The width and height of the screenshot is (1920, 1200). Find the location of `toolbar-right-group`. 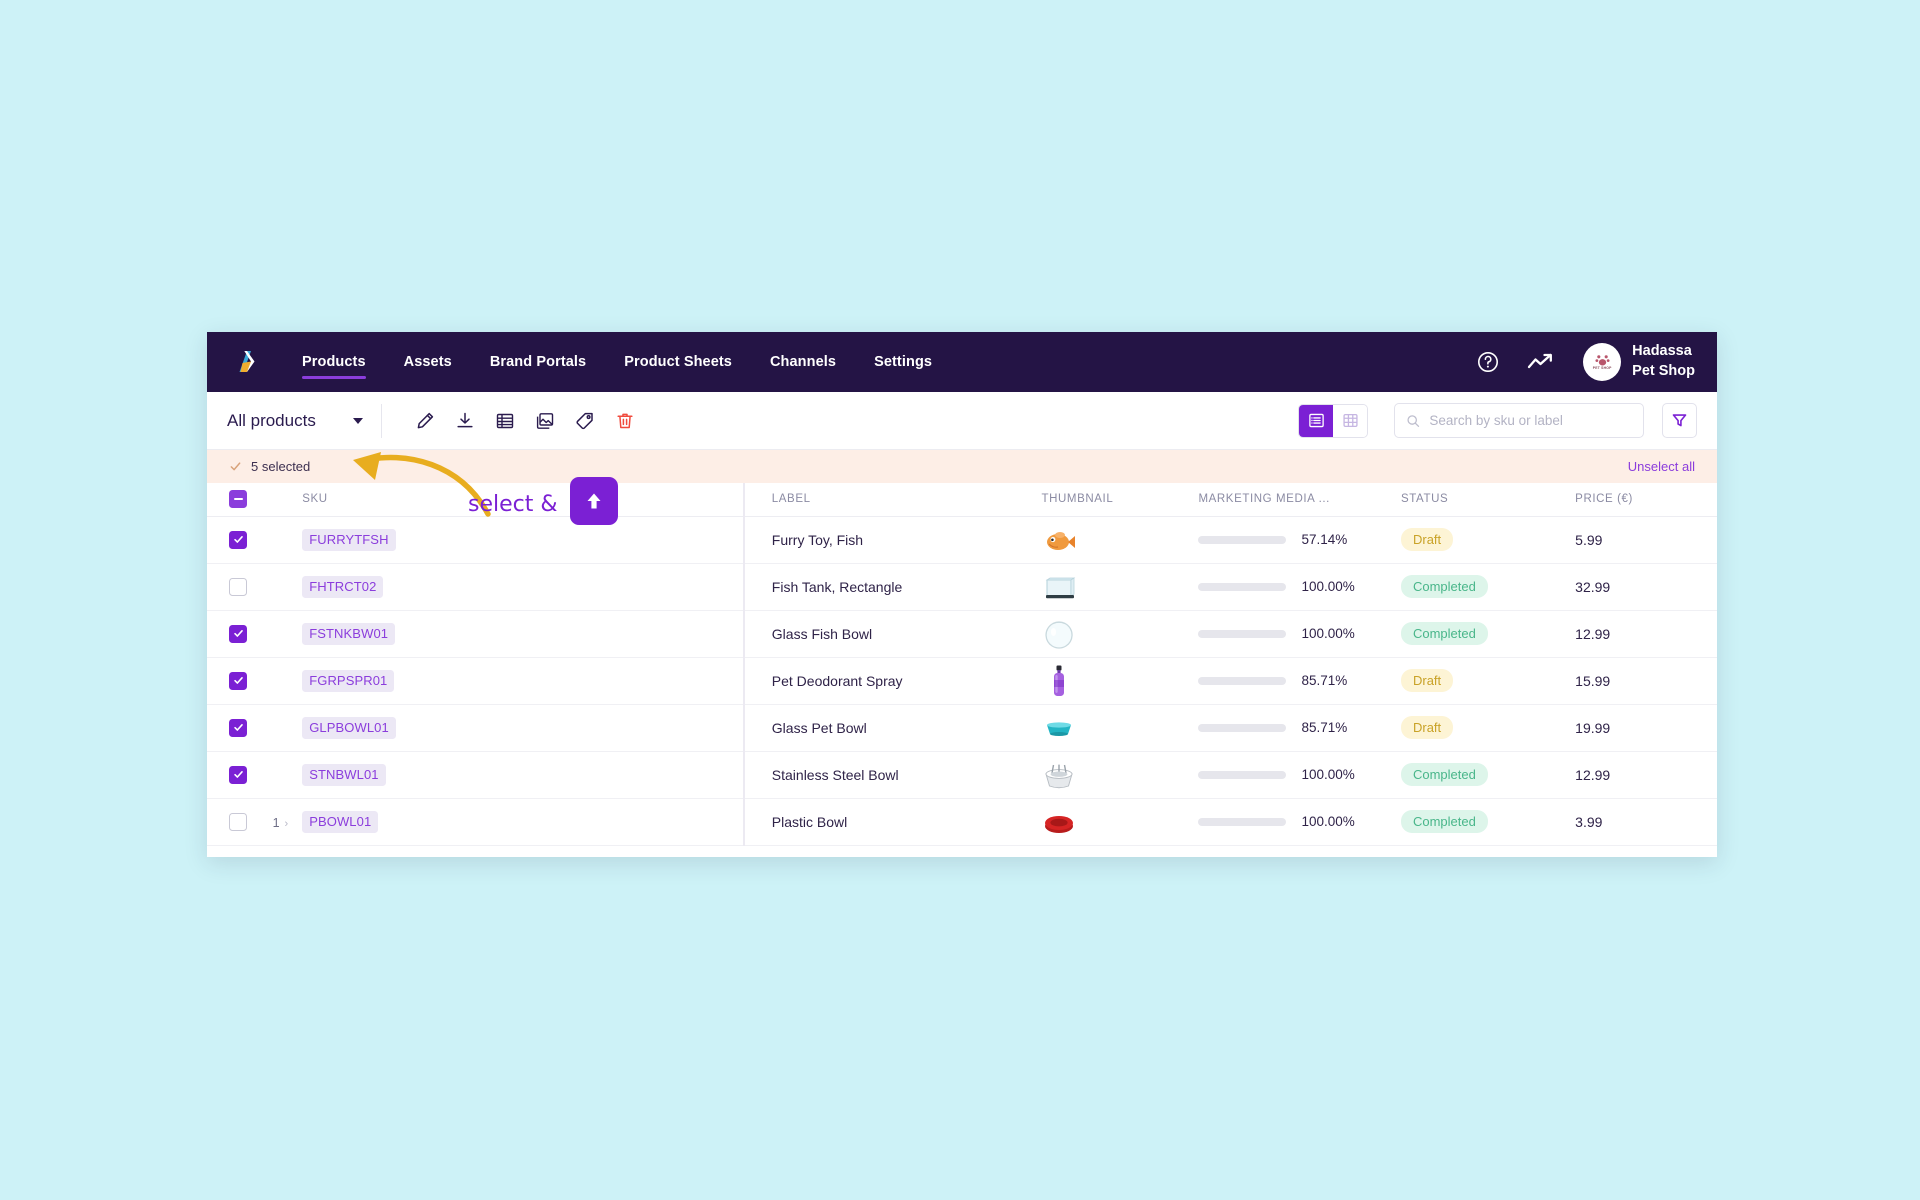

toolbar-right-group is located at coordinates (1507, 420).